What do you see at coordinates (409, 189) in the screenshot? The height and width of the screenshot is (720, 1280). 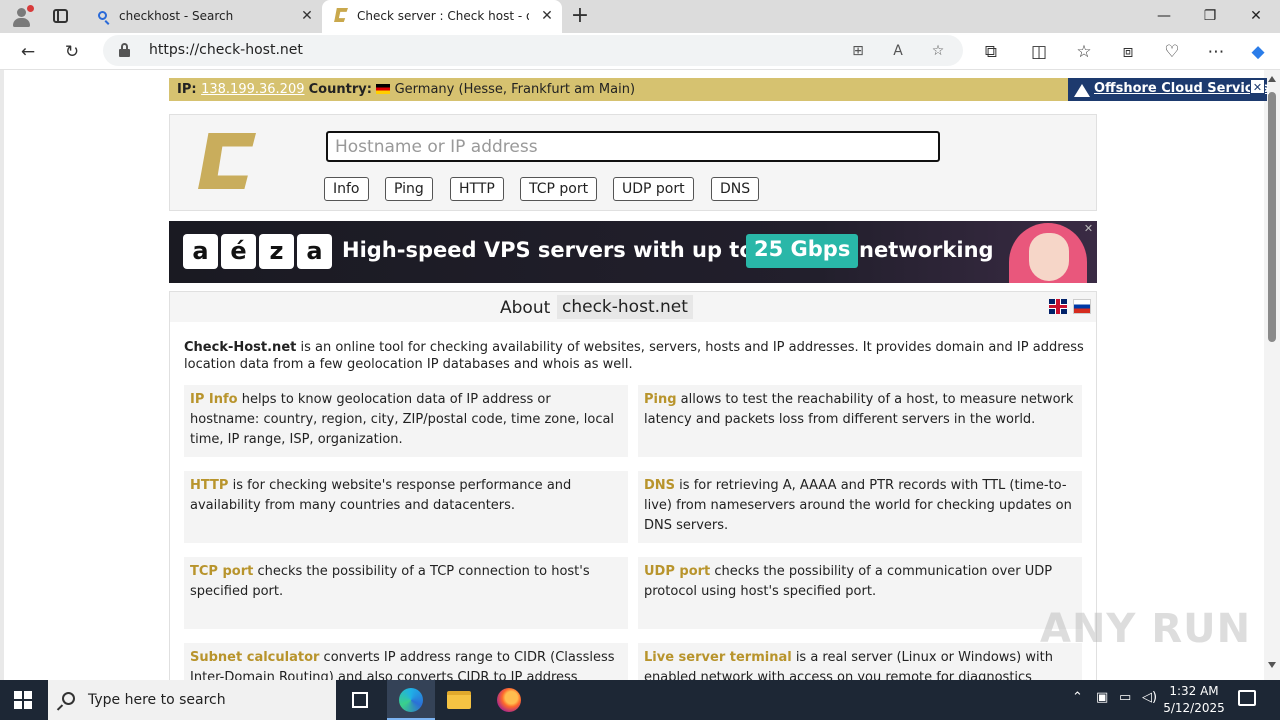 I see `ping-button: Ping` at bounding box center [409, 189].